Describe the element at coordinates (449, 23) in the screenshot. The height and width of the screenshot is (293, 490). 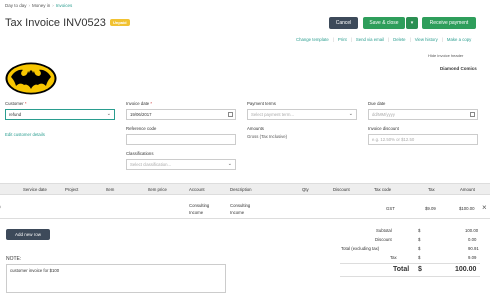
I see `receive-payment-button: Receive payment` at that location.